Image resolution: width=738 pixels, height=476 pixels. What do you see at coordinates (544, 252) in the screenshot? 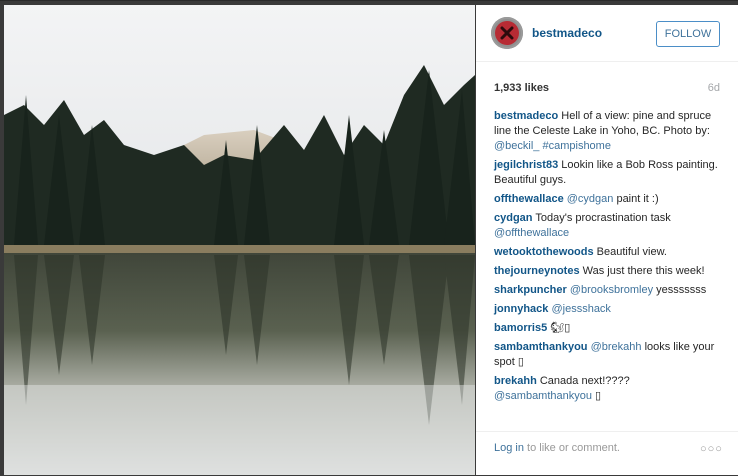
I see `comment-username: wetooktothewoods` at bounding box center [544, 252].